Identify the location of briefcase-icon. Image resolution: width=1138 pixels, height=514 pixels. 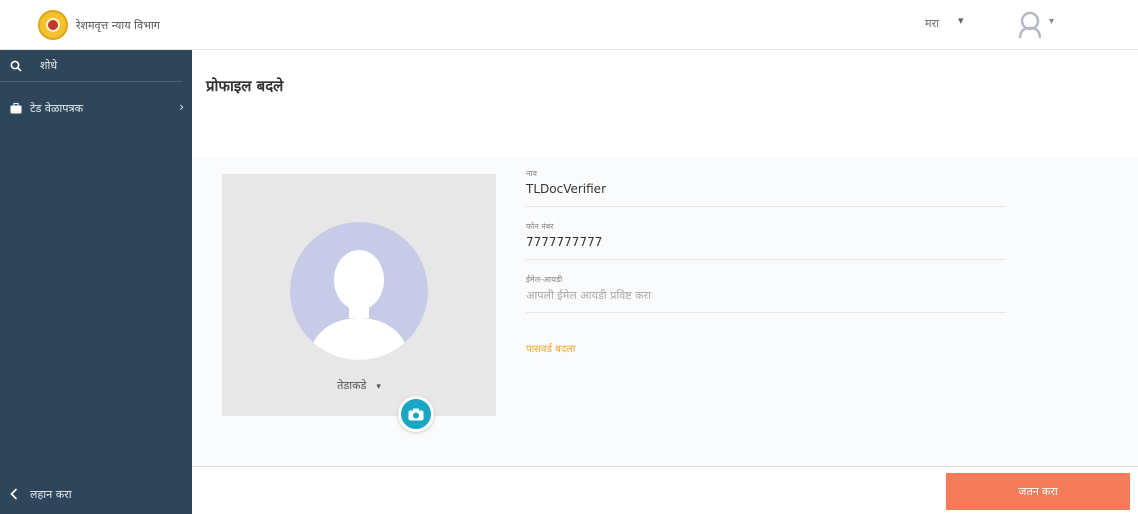
(16, 107).